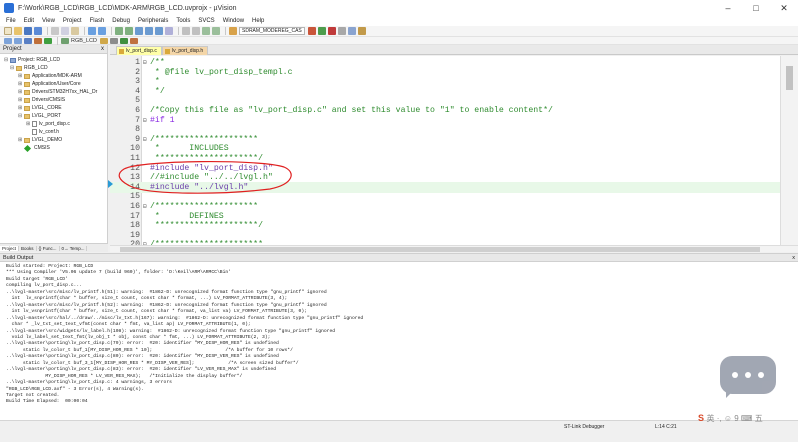  Describe the element at coordinates (351, 31) in the screenshot. I see `window-layout-icon` at that location.